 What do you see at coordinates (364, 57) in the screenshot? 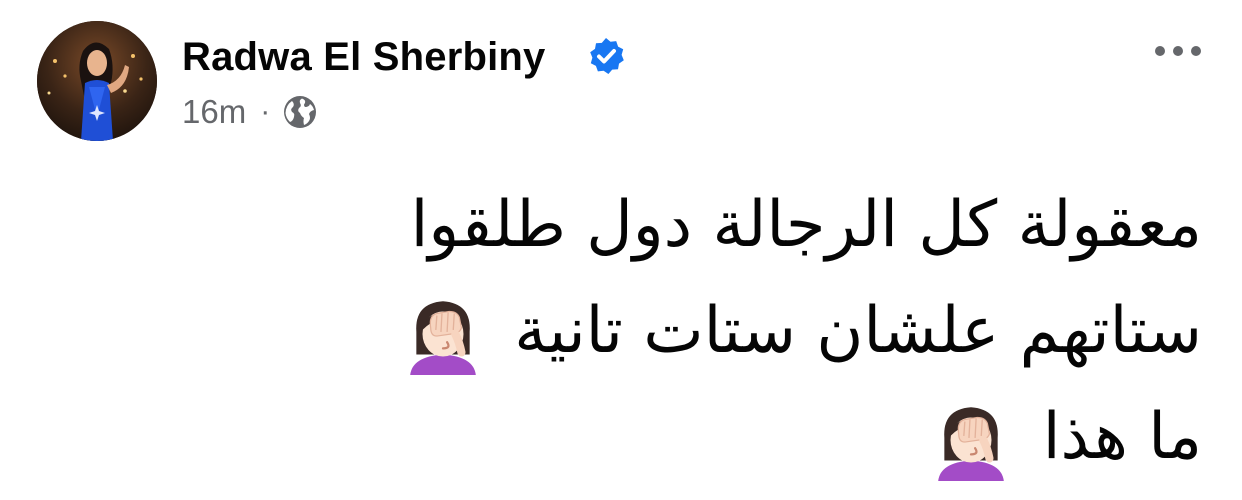
I see `author-name: Radwa El Sherbiny` at bounding box center [364, 57].